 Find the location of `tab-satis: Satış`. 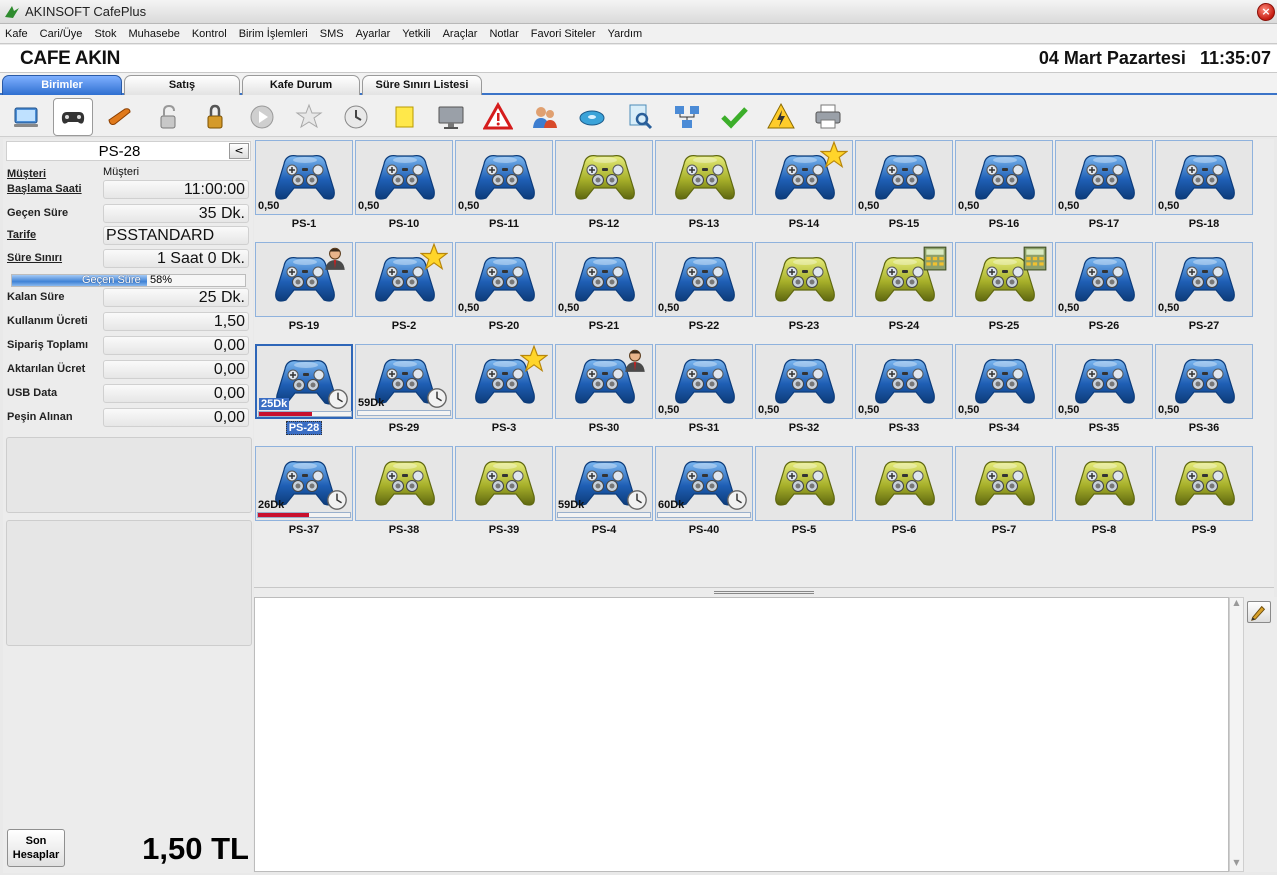

tab-satis: Satış is located at coordinates (182, 85).